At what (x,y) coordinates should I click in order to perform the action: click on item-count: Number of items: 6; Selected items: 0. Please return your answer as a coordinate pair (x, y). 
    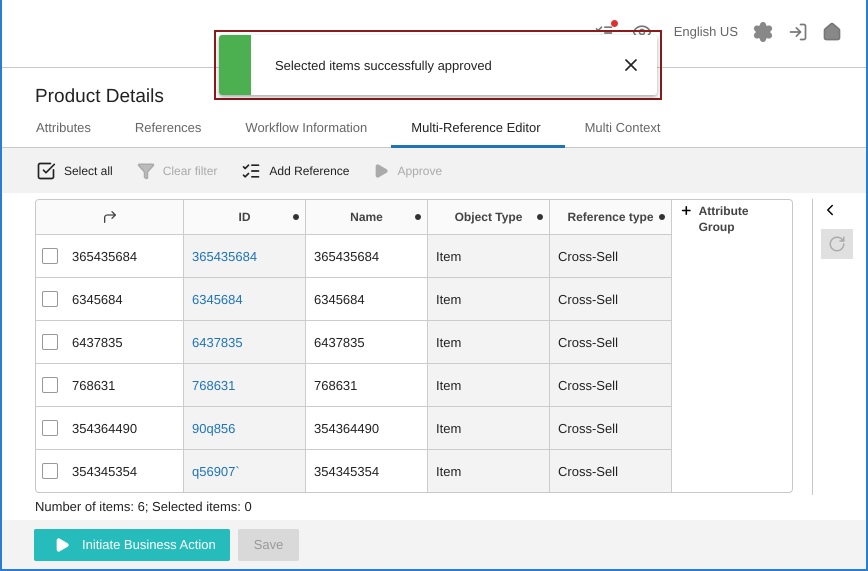
    Looking at the image, I should click on (144, 506).